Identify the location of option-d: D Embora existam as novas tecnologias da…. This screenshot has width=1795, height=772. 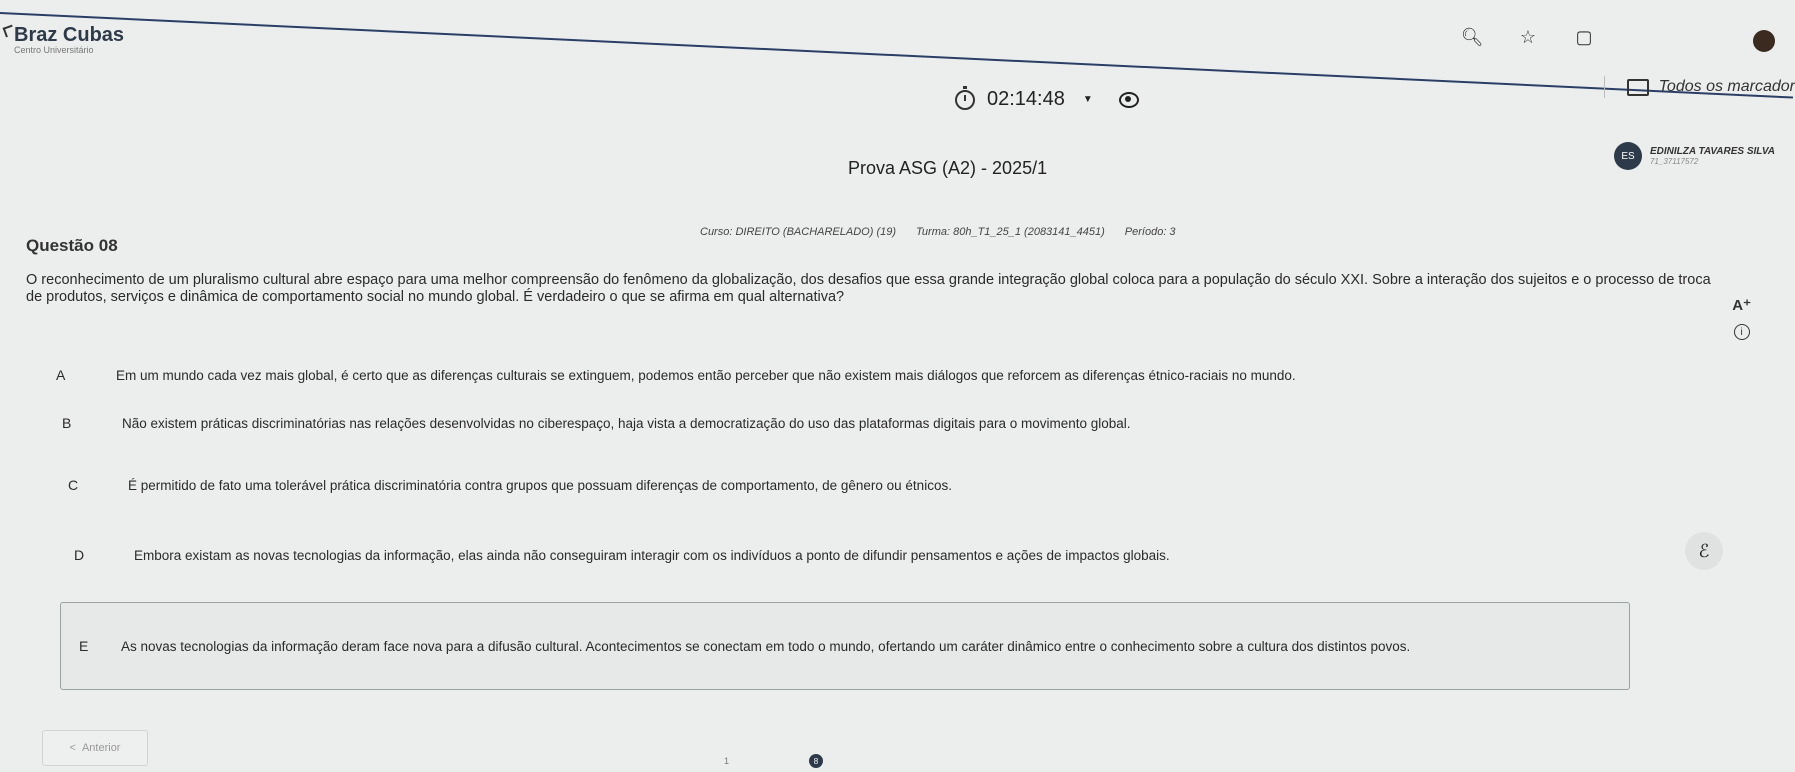
(874, 555).